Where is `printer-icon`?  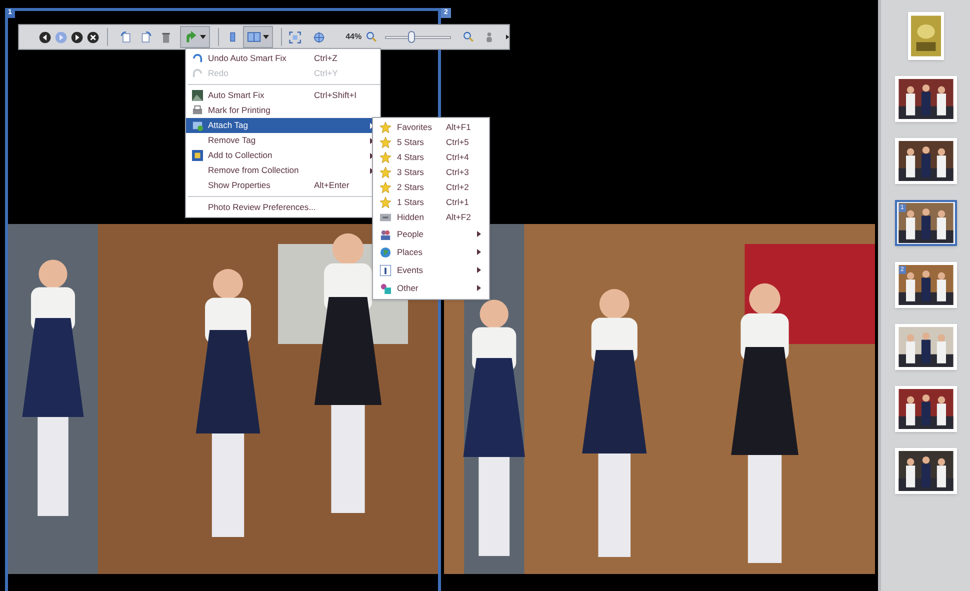
printer-icon is located at coordinates (197, 110).